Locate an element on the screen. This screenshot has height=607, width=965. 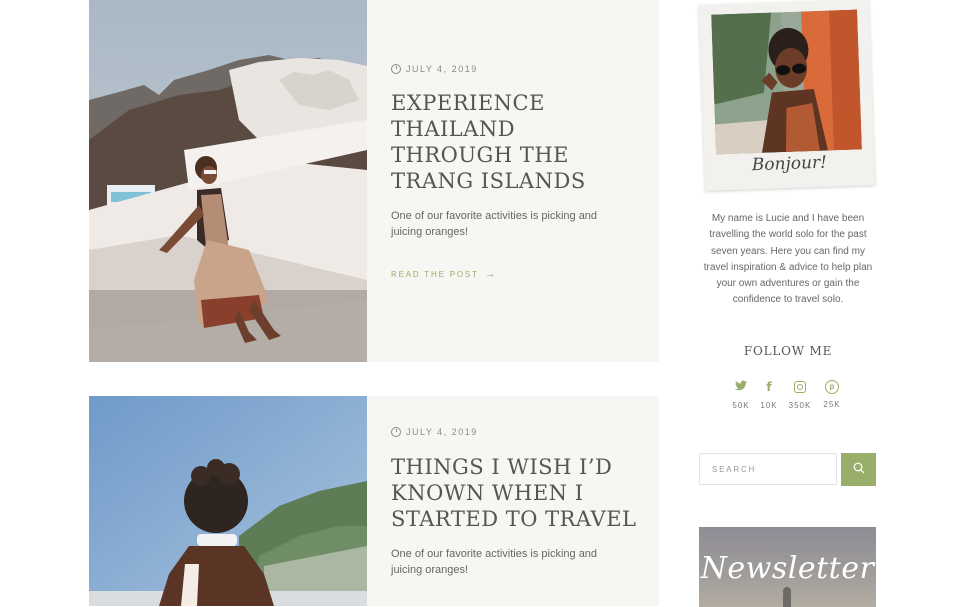
social-facebook-link: f 10K is located at coordinates (769, 395).